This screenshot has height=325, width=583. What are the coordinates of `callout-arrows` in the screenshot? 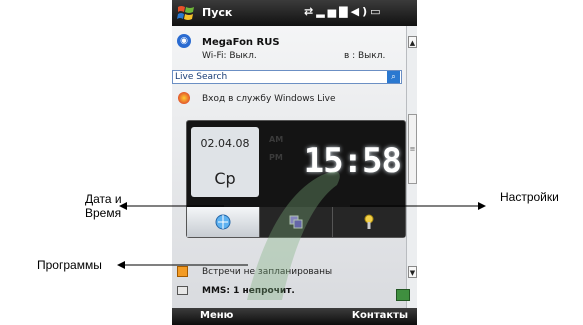 It's located at (301, 235).